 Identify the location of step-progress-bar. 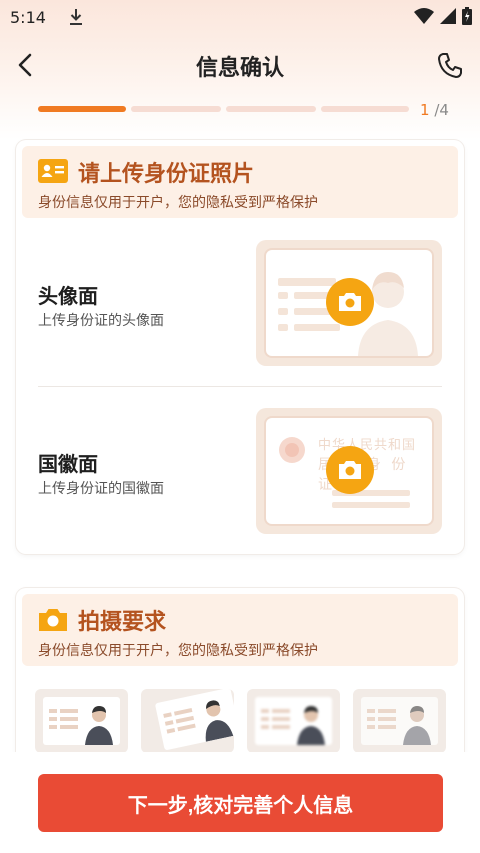
(243, 110).